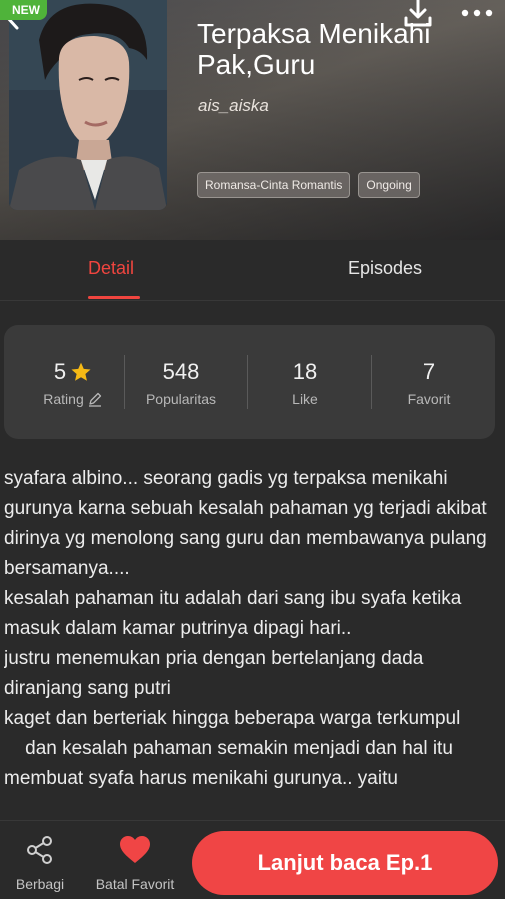 The height and width of the screenshot is (899, 505). I want to click on tab-episodes: Episodes, so click(385, 268).